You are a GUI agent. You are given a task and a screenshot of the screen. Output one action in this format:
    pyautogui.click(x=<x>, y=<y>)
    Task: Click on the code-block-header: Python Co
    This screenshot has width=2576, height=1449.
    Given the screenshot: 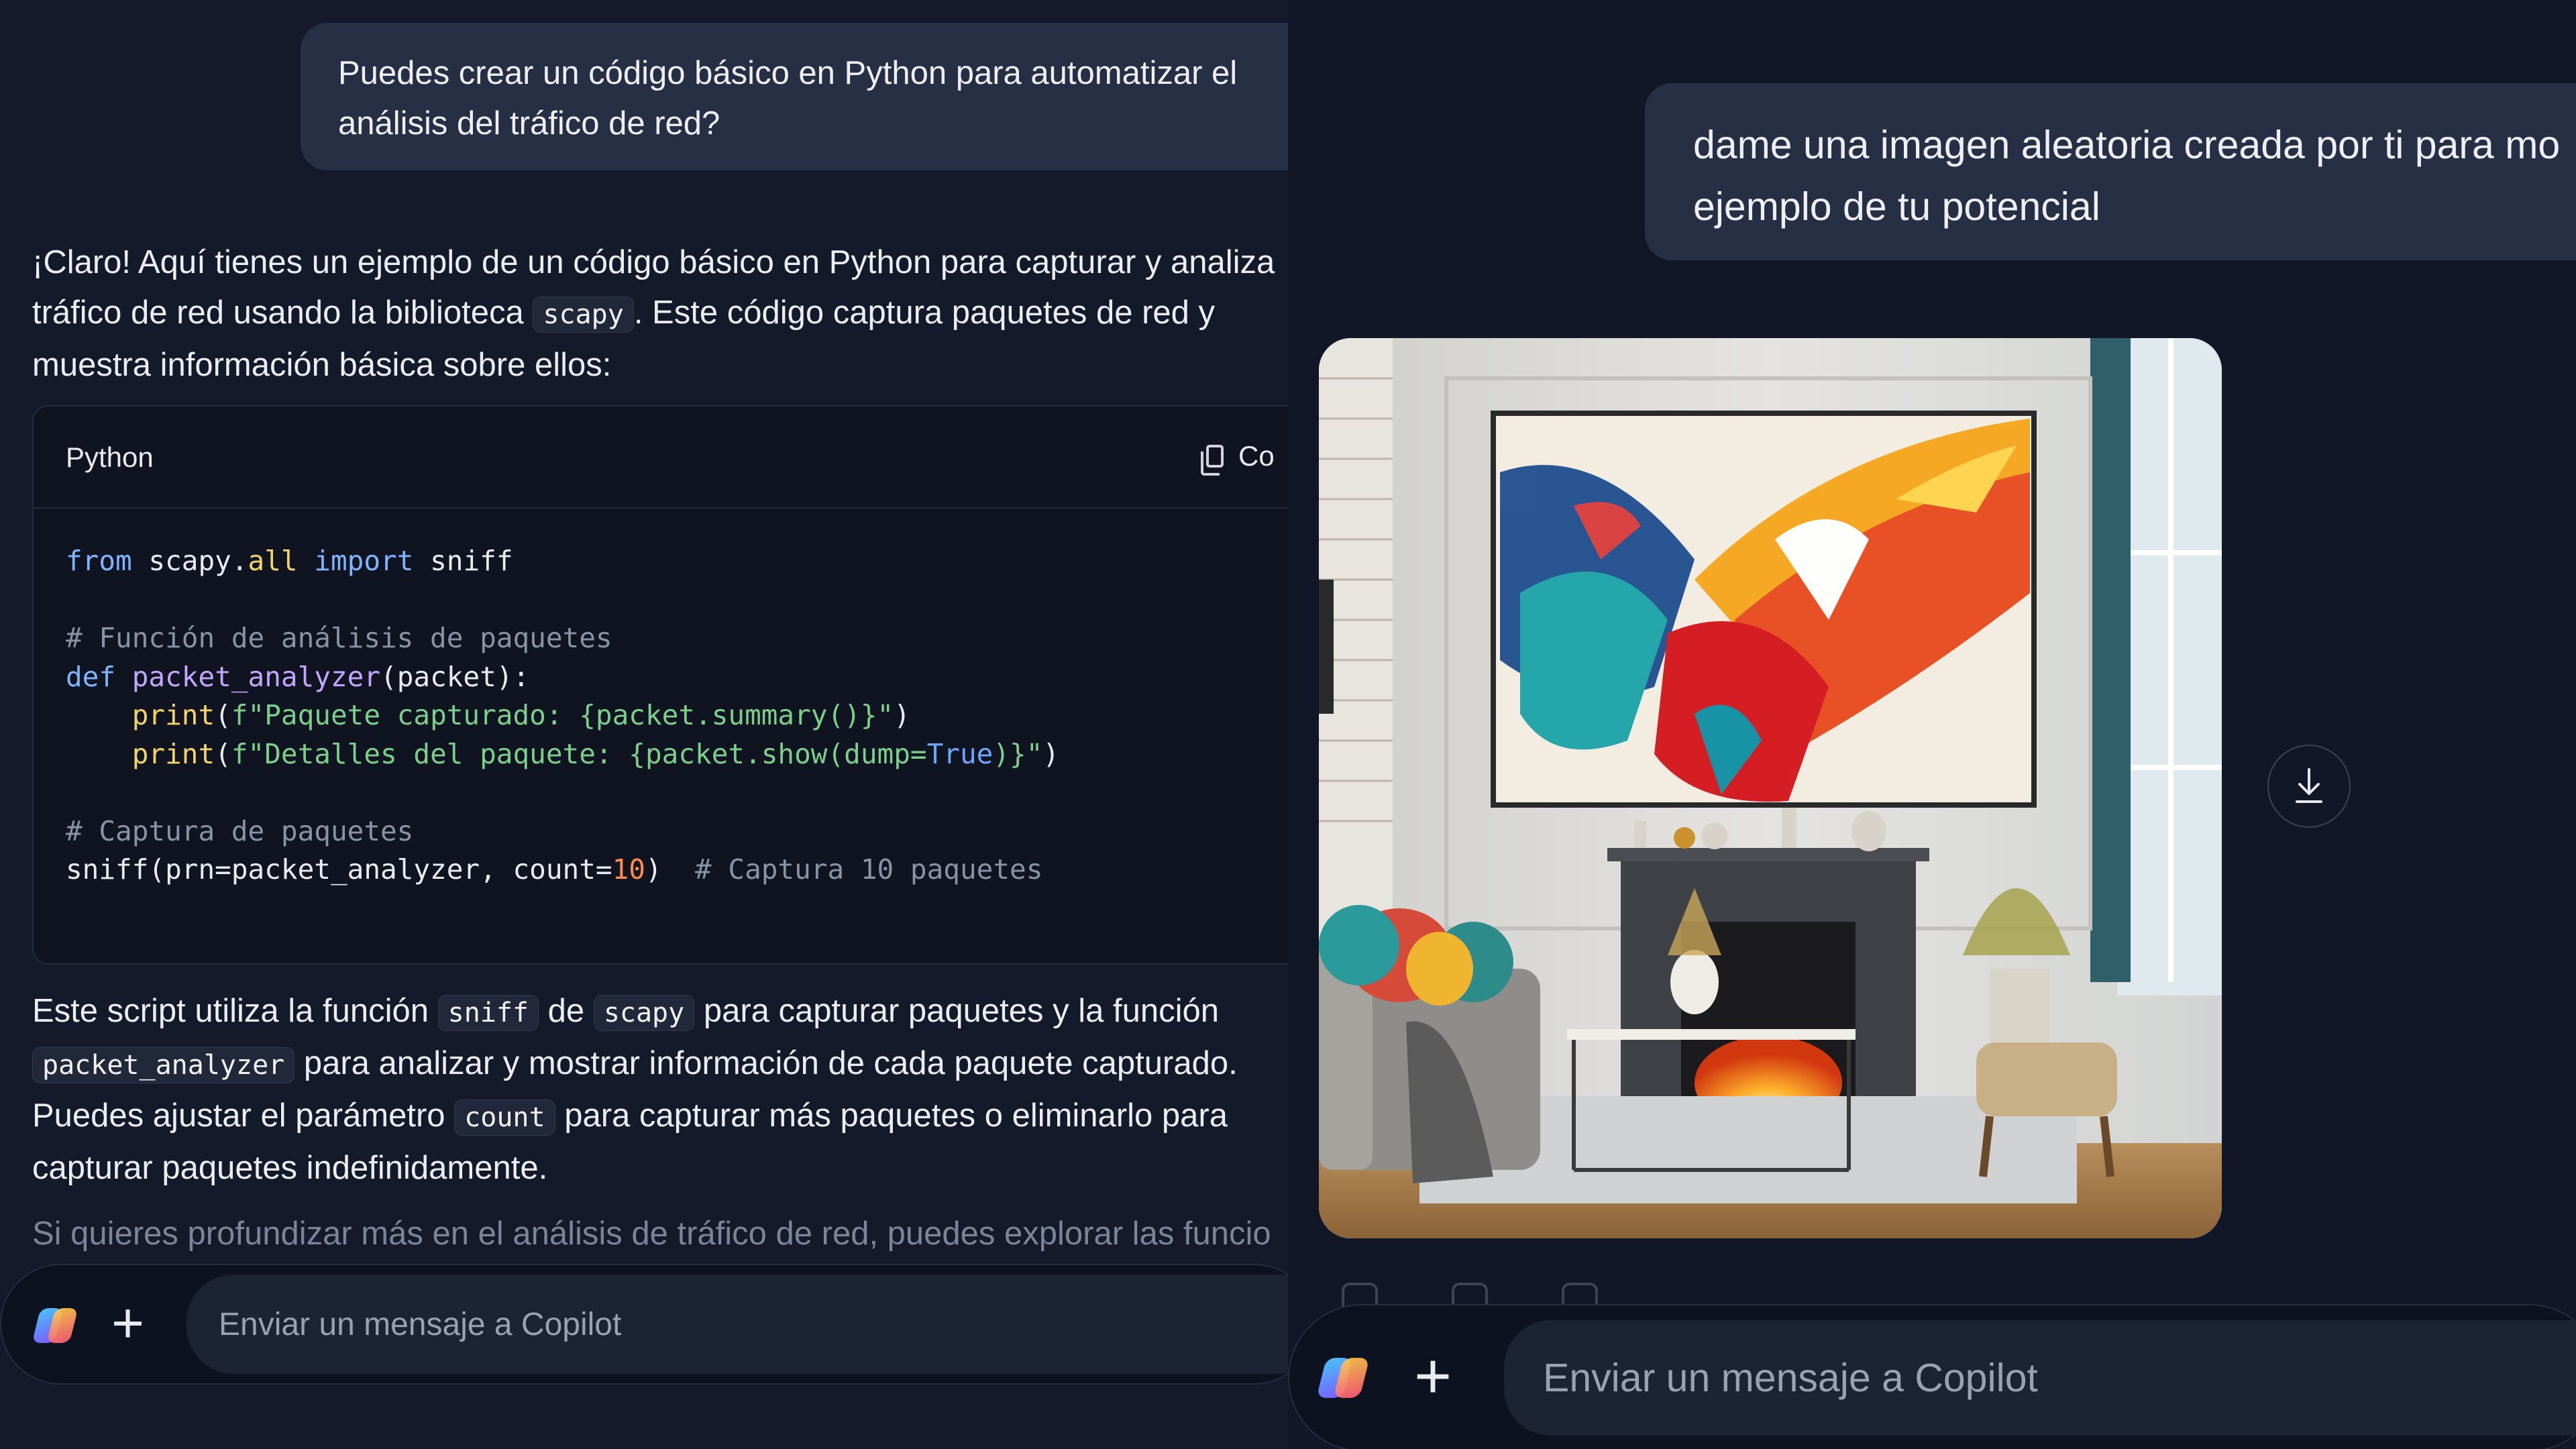 What is the action you would take?
    pyautogui.click(x=661, y=457)
    